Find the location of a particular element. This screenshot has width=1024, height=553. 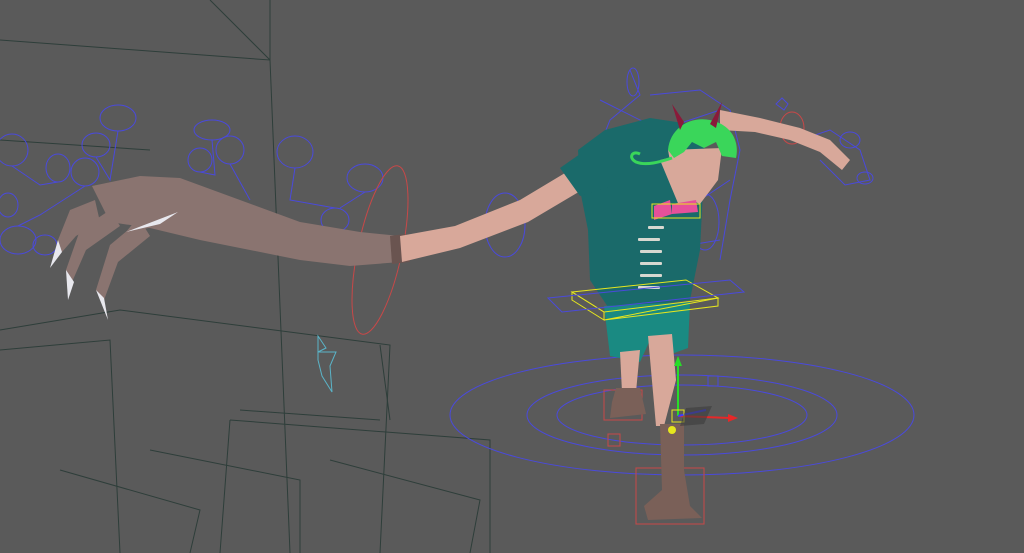

back-boot is located at coordinates (628, 403).